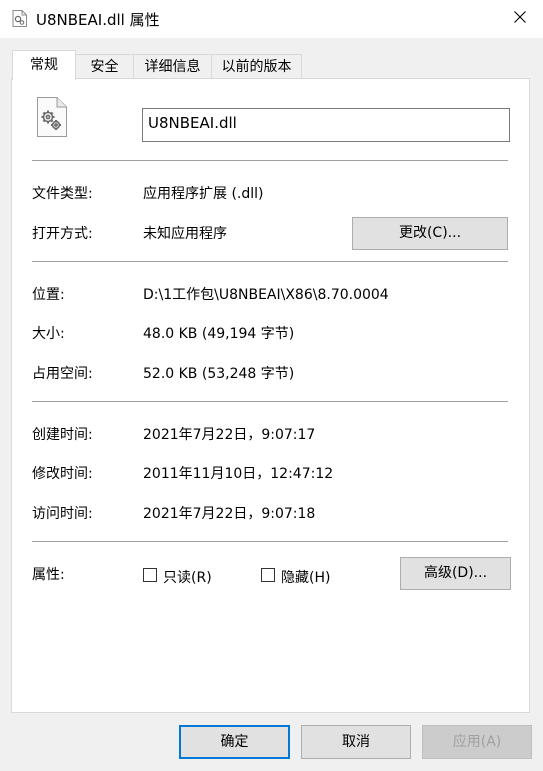  What do you see at coordinates (44, 65) in the screenshot?
I see `tab-general: 常规` at bounding box center [44, 65].